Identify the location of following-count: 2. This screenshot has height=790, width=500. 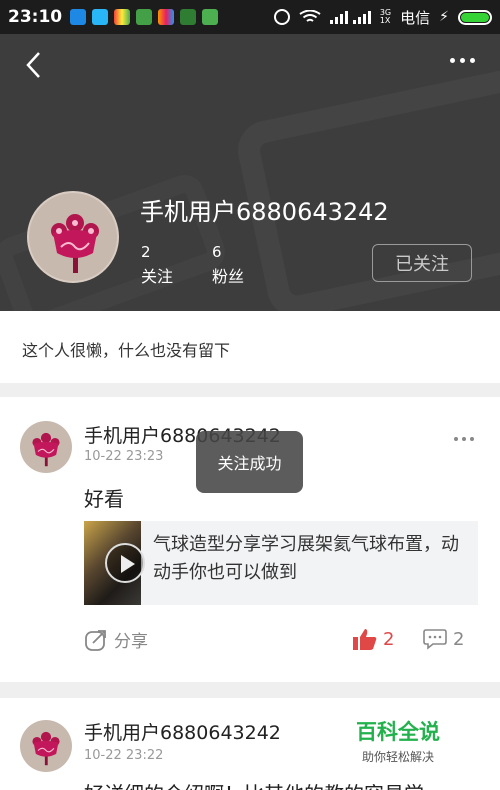
(146, 252).